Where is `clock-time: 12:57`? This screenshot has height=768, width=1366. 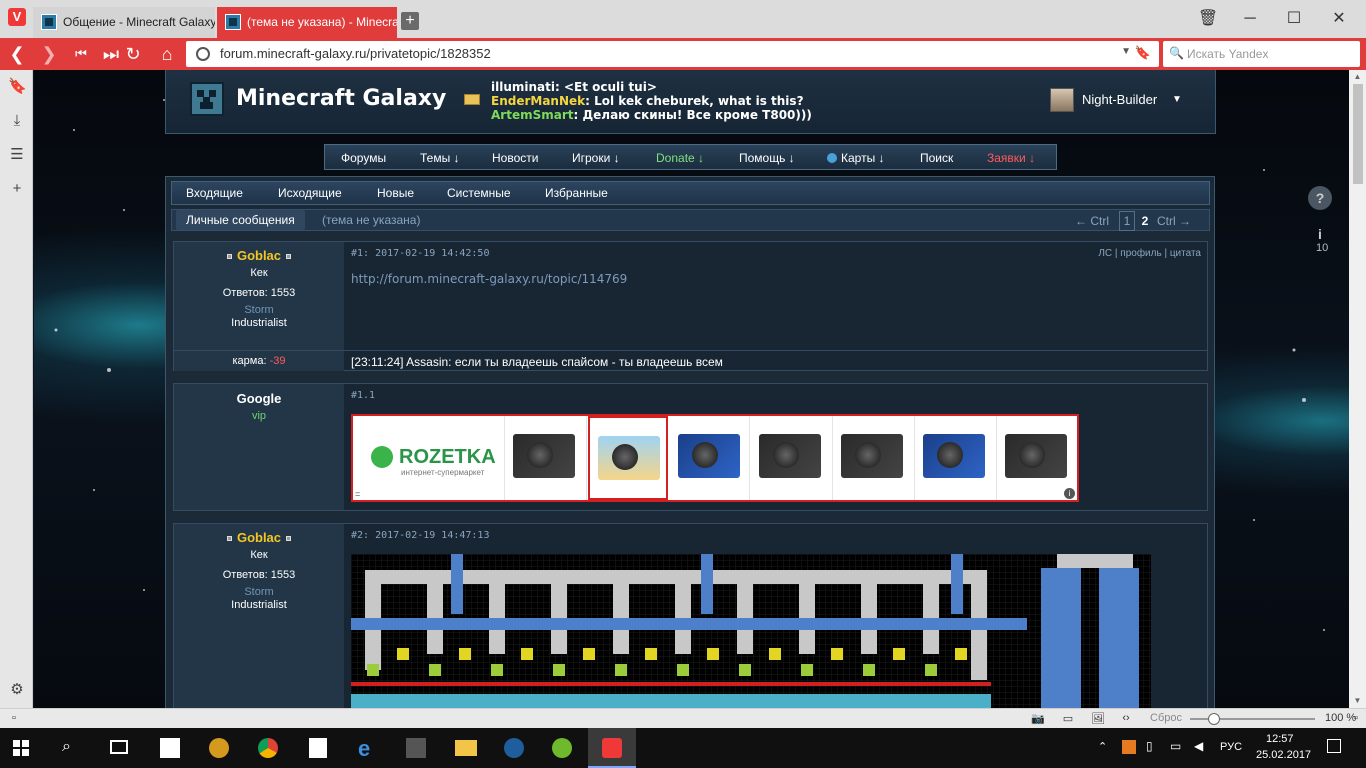 clock-time: 12:57 is located at coordinates (1280, 739).